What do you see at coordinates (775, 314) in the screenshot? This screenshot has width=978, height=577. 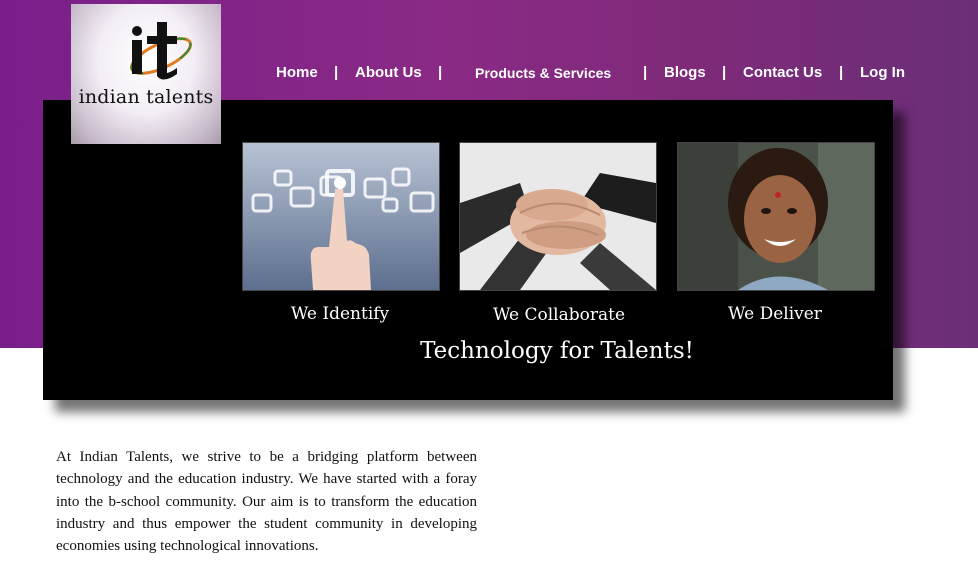 I see `caption-we-deliver: We Deliver` at bounding box center [775, 314].